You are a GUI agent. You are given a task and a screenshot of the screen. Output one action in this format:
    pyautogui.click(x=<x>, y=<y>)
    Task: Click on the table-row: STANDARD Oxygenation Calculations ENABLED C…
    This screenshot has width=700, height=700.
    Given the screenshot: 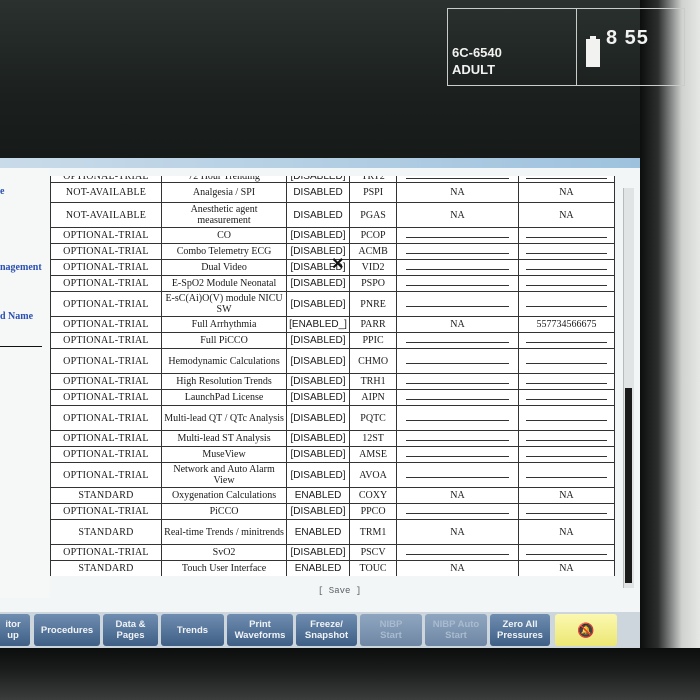 What is the action you would take?
    pyautogui.click(x=332, y=495)
    